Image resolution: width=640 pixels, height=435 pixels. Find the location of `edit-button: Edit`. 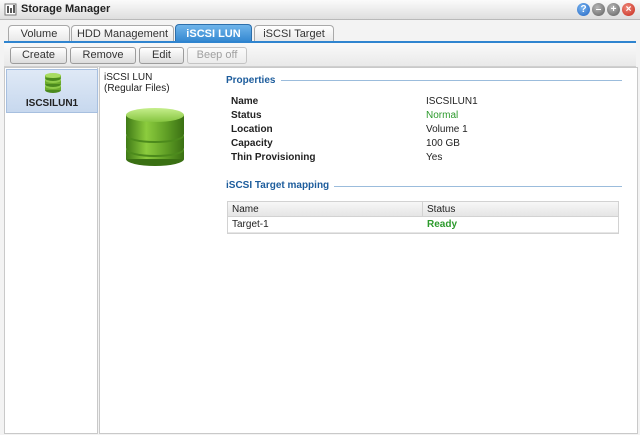

edit-button: Edit is located at coordinates (161, 55).